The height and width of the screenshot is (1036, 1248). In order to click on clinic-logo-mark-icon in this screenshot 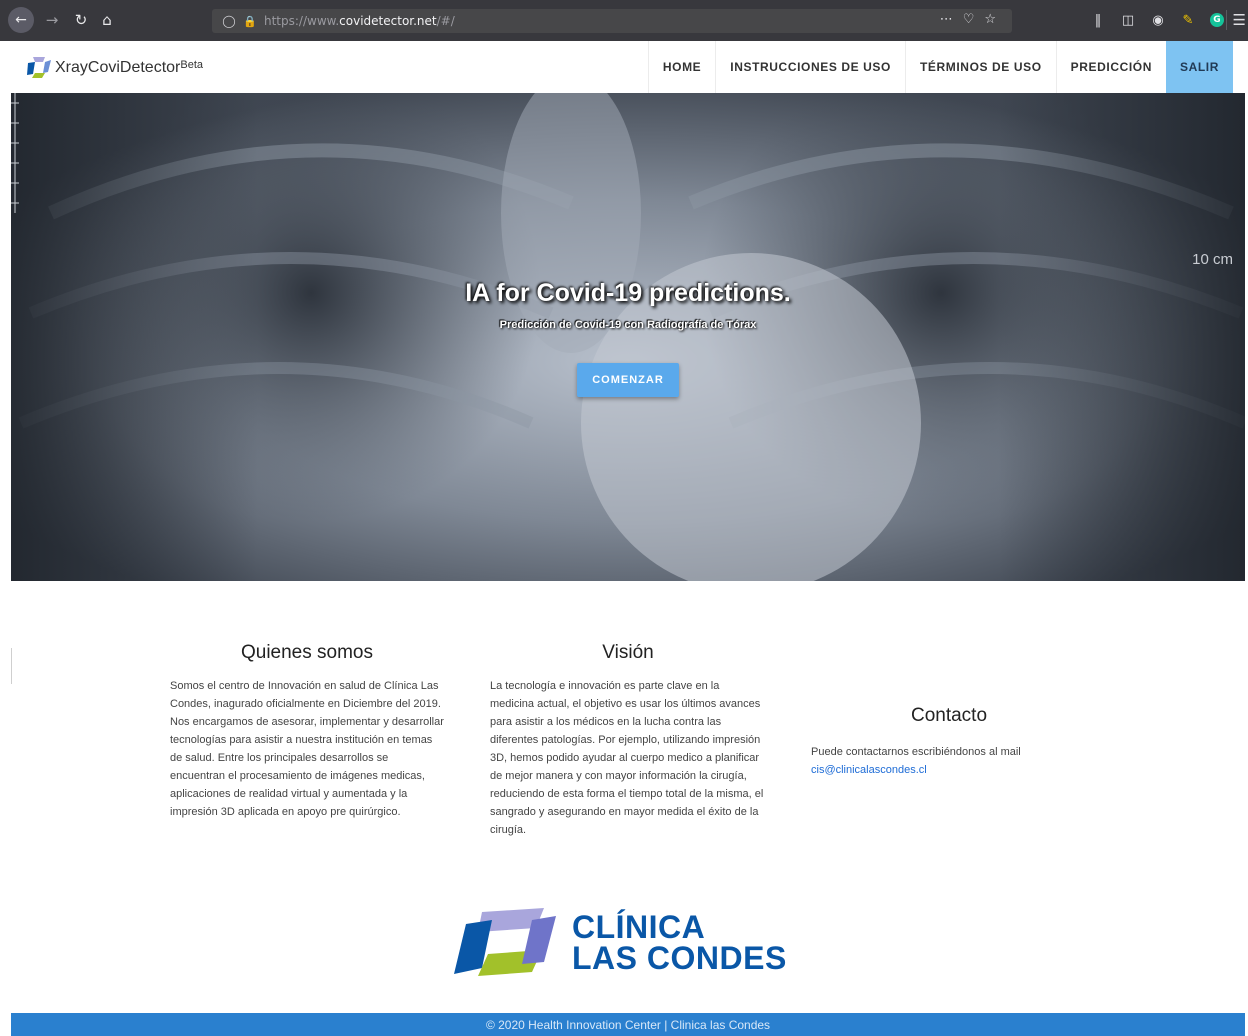, I will do `click(505, 942)`.